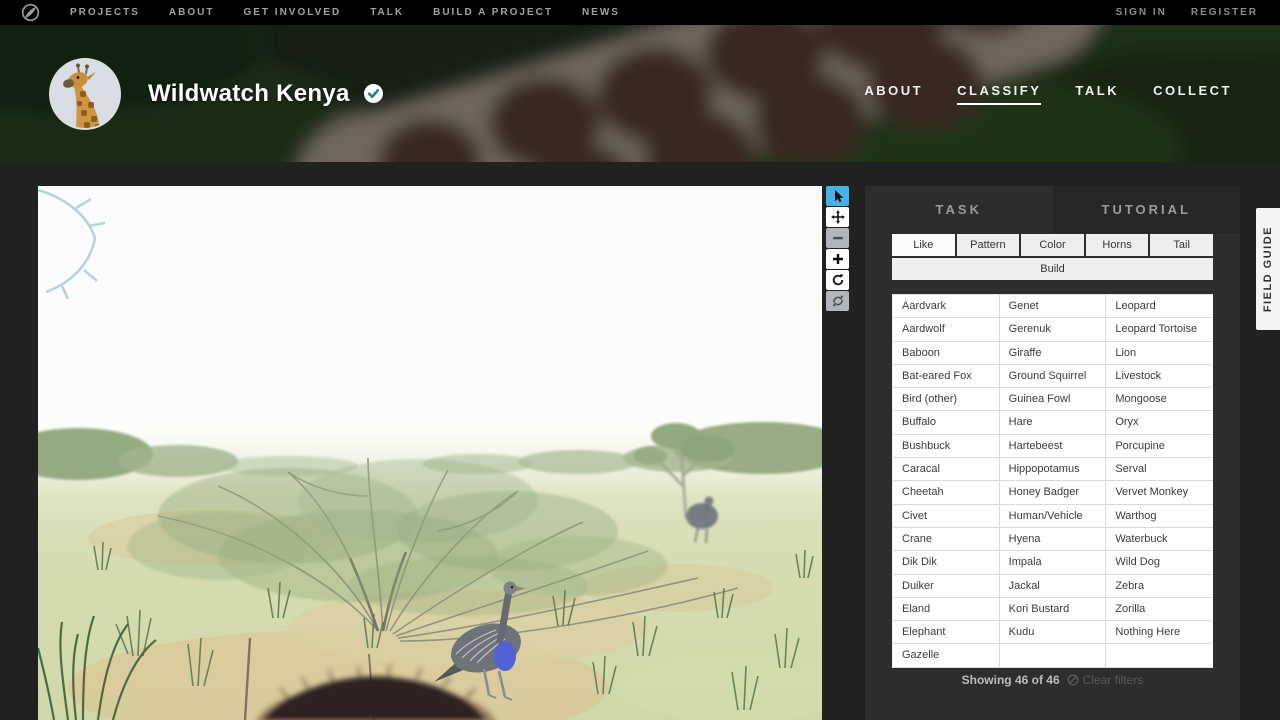 Image resolution: width=1280 pixels, height=720 pixels. I want to click on minus-icon, so click(837, 238).